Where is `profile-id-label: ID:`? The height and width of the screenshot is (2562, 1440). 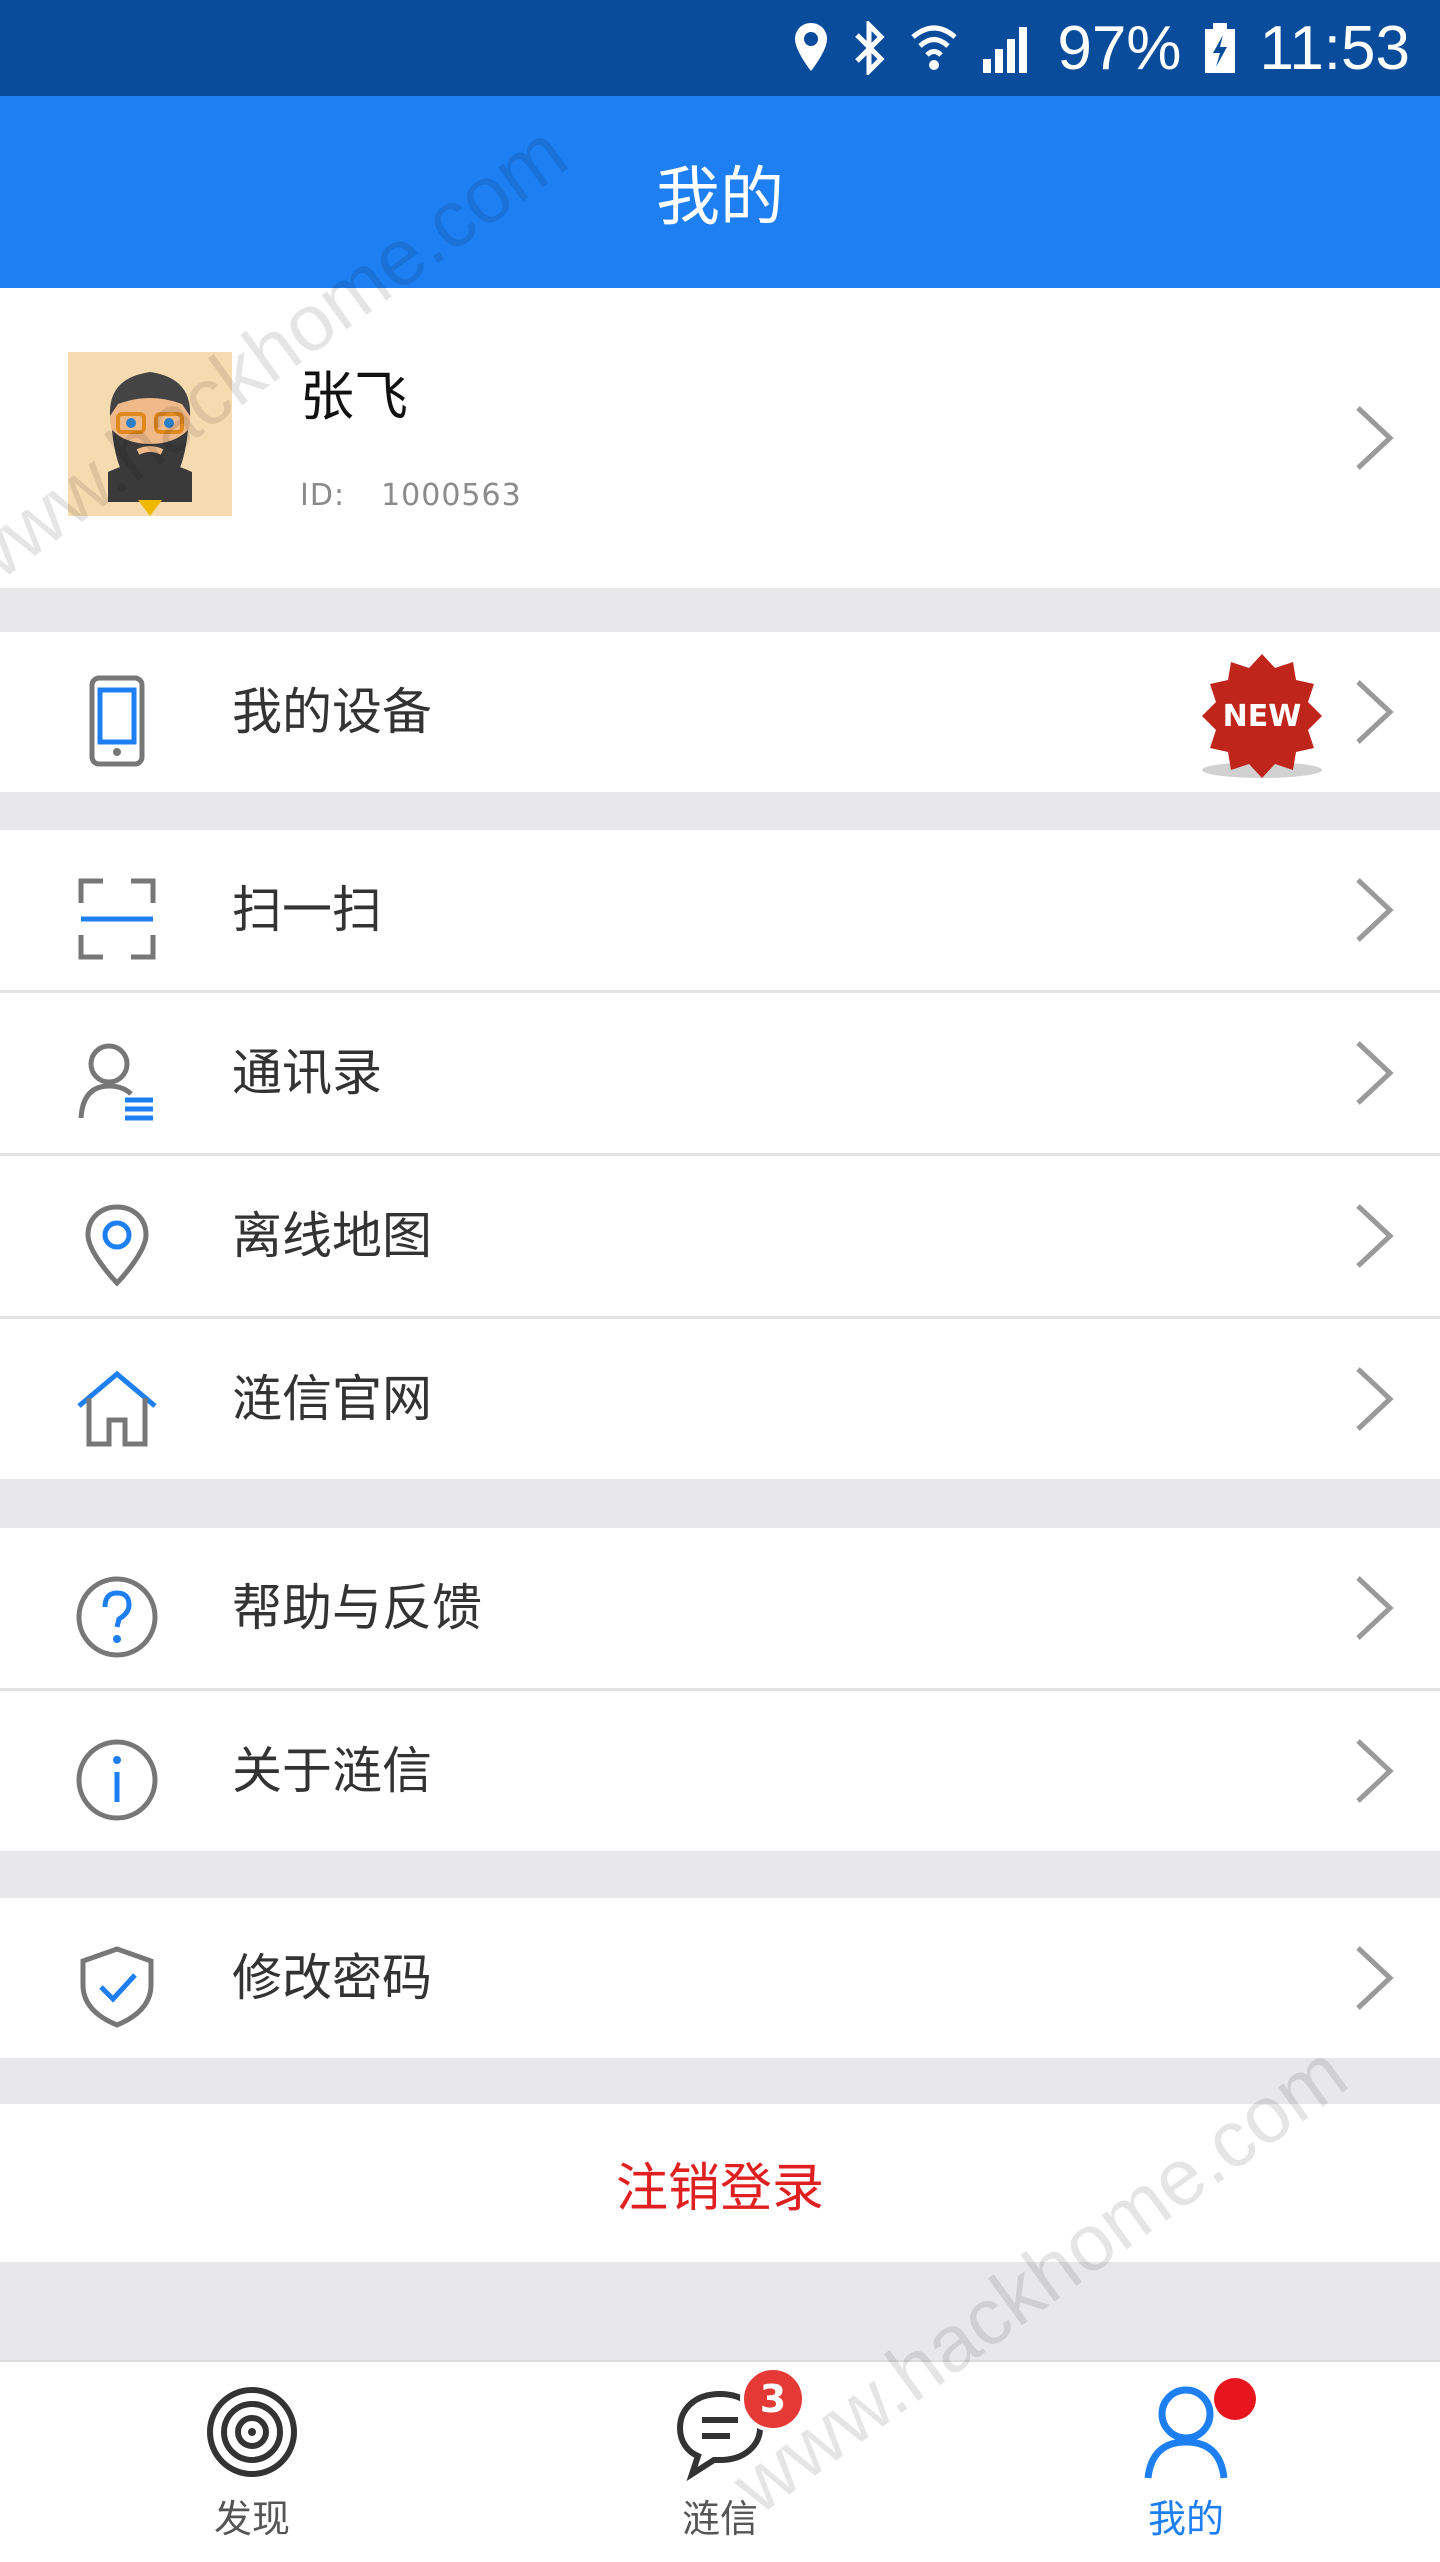 profile-id-label: ID: is located at coordinates (323, 495).